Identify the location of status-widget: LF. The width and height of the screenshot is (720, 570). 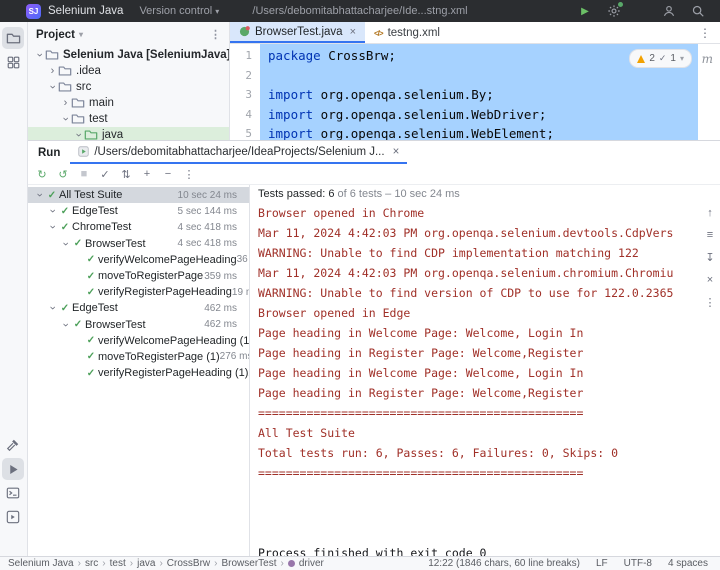
(602, 563).